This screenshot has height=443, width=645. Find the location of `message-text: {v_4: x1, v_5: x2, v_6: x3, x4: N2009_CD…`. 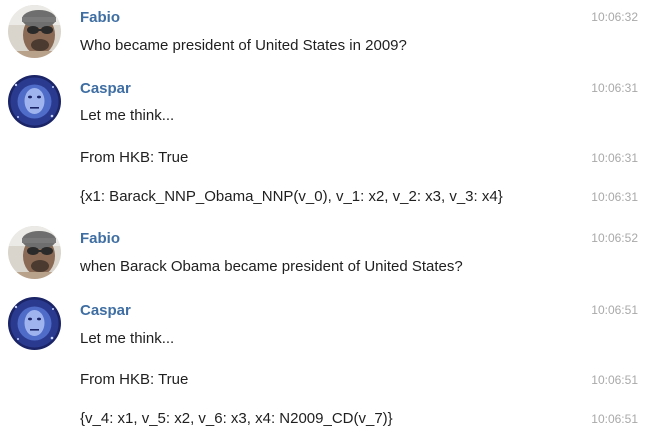

message-text: {v_4: x1, v_5: x2, v_6: x3, x4: N2009_CD… is located at coordinates (236, 418).